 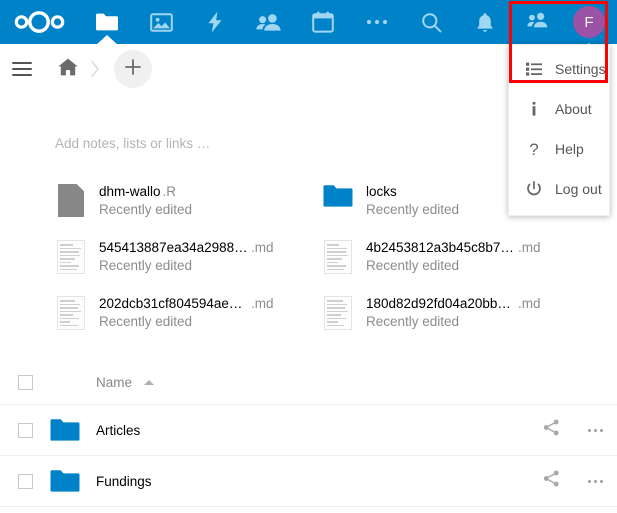 I want to click on recent-item-name: 202dcb31cf804594ae083… .md, so click(x=186, y=303).